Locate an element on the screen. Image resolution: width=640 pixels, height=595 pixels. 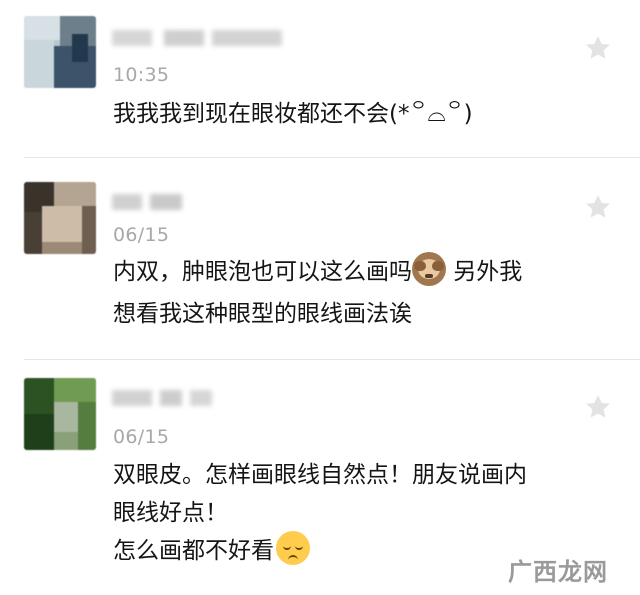
comment-text: 怎么画都不好看 is located at coordinates (211, 551).